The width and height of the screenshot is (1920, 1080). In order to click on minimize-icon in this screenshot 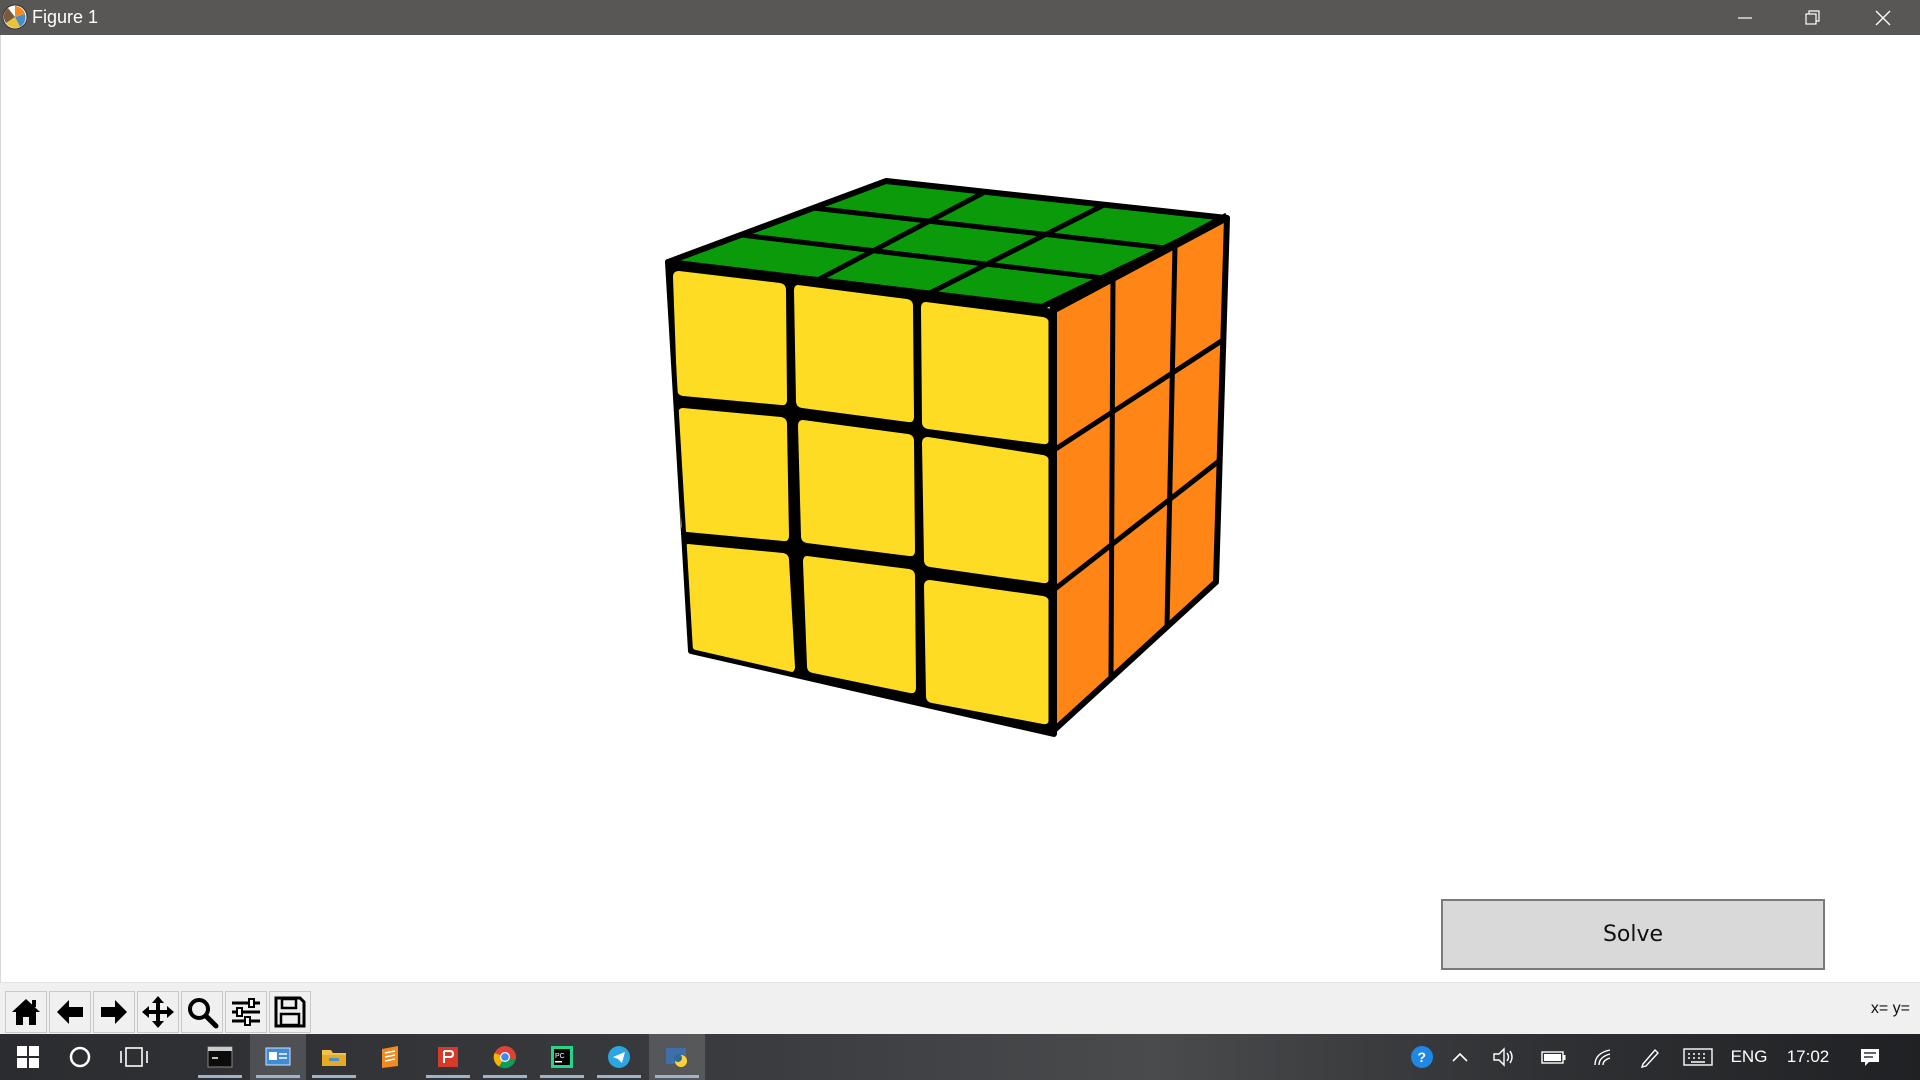, I will do `click(1745, 17)`.